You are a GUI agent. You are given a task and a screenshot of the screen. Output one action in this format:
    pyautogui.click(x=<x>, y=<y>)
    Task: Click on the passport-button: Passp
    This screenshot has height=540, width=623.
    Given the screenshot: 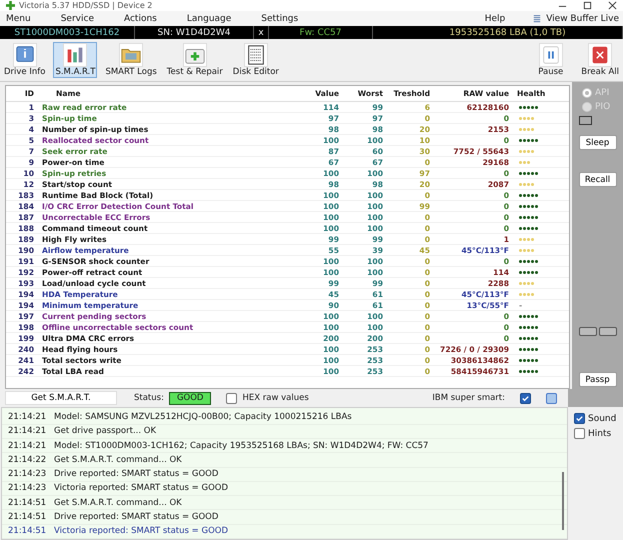 What is the action you would take?
    pyautogui.click(x=597, y=380)
    